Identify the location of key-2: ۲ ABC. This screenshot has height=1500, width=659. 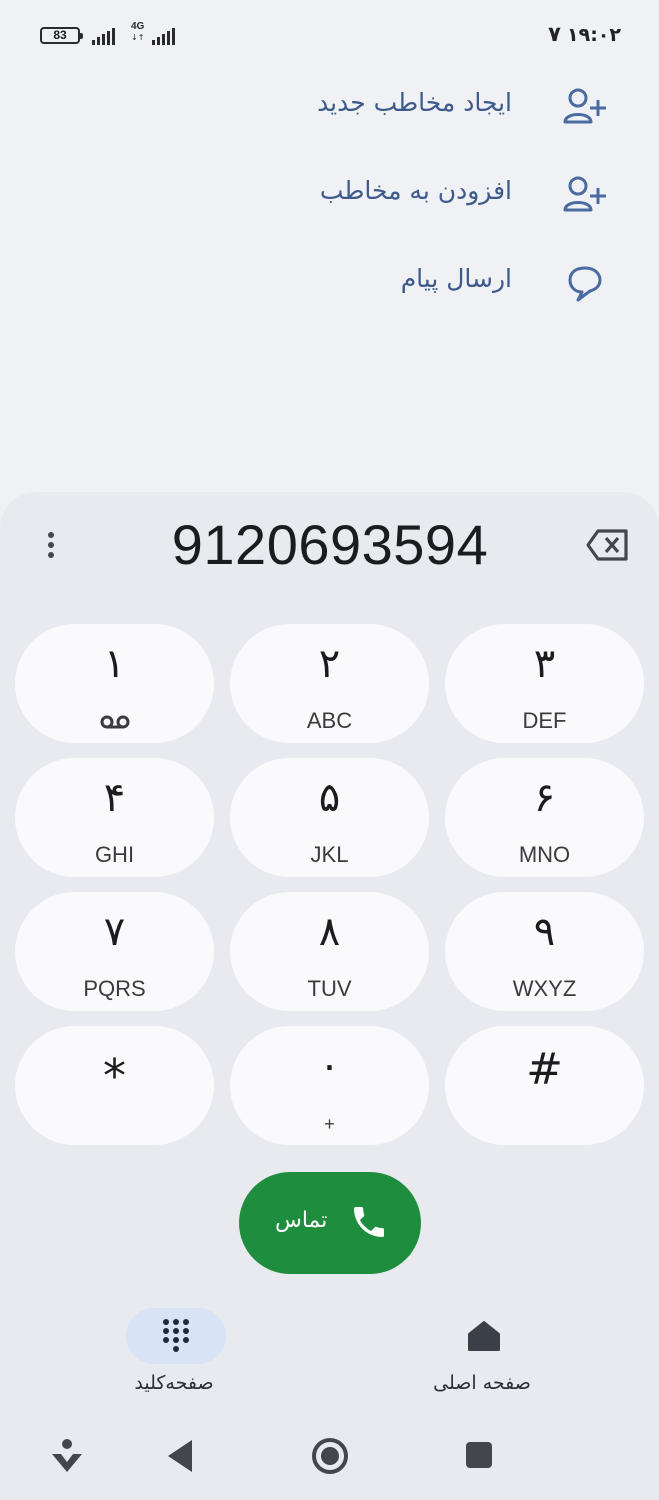
(329, 683).